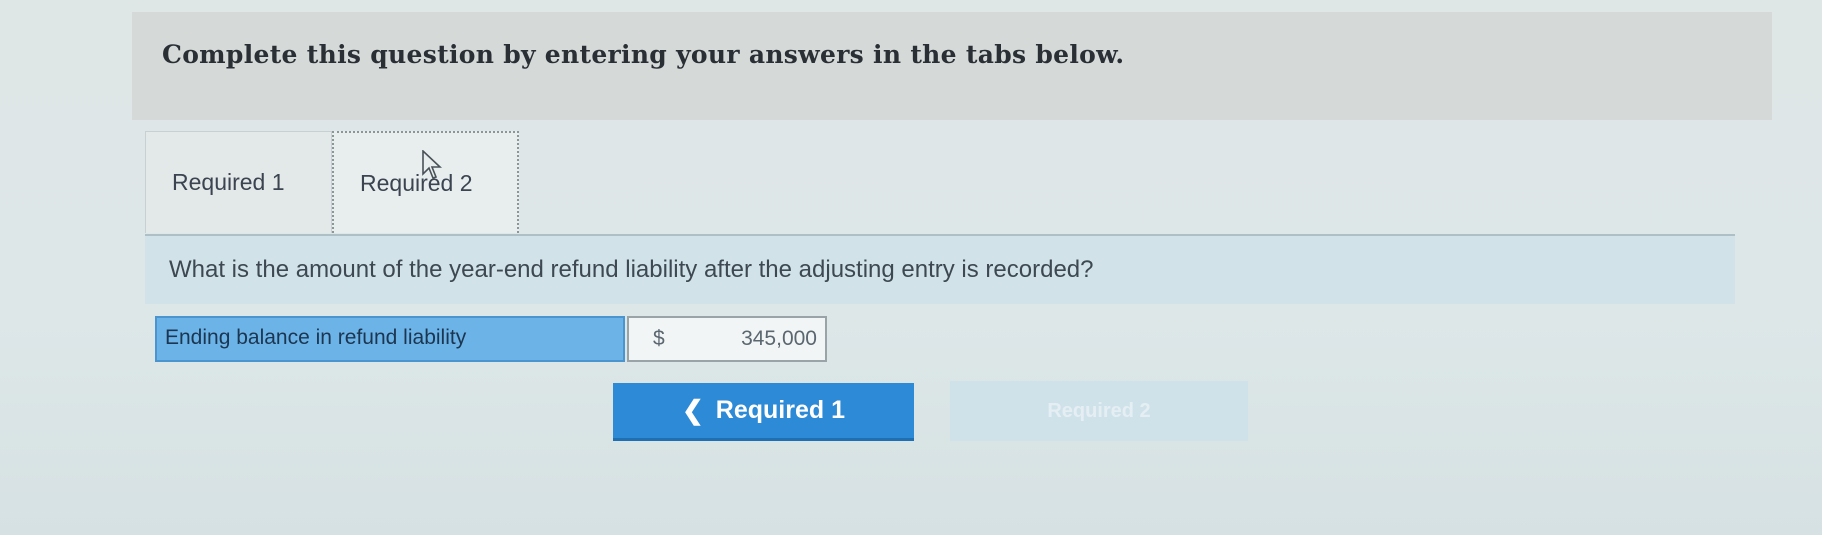  I want to click on answer-field: $, so click(727, 339).